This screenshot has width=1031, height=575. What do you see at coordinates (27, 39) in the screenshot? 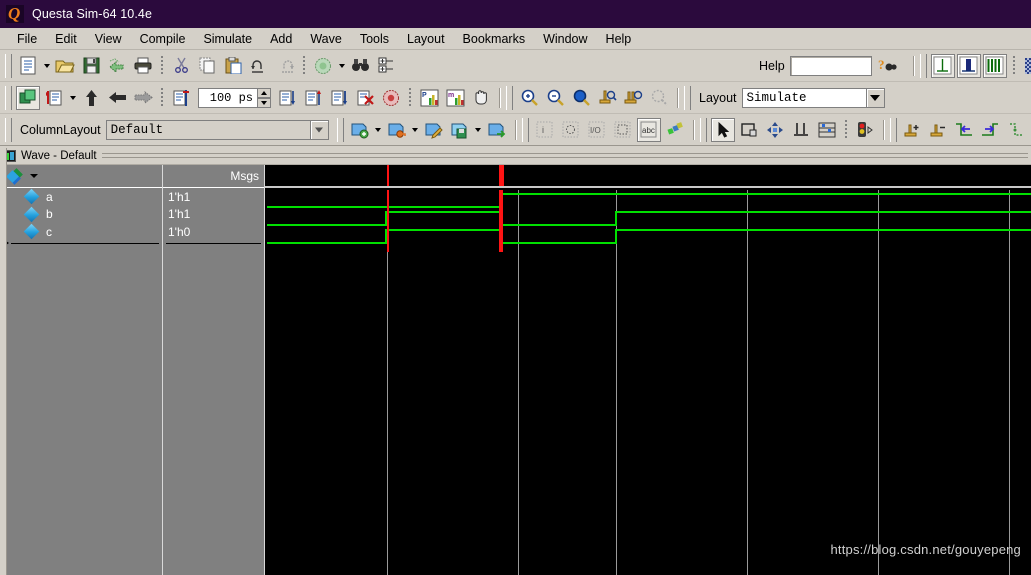
I see `menu-item-file: File` at bounding box center [27, 39].